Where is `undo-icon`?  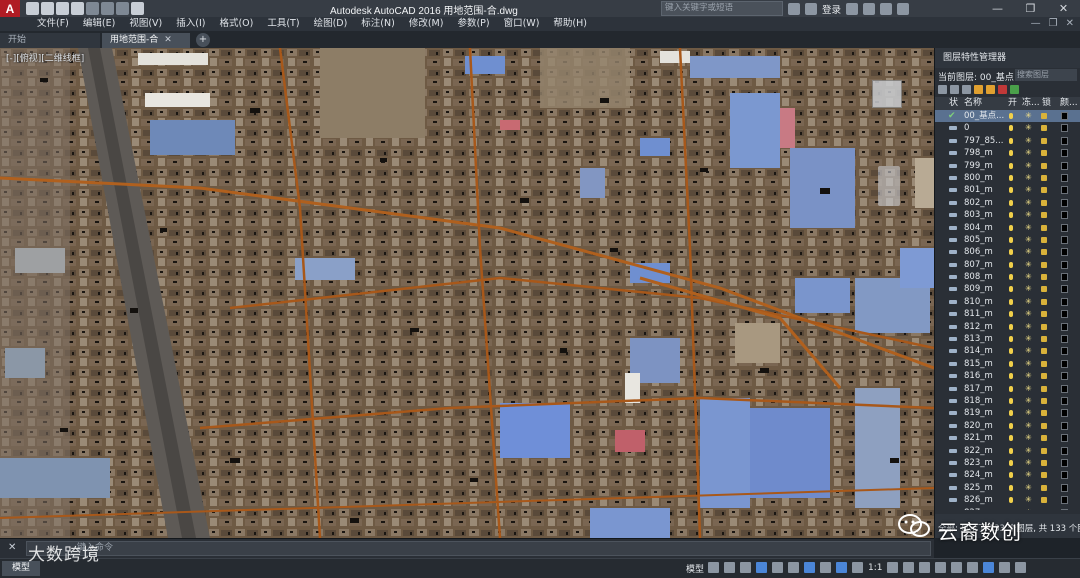
undo-icon is located at coordinates (107, 8).